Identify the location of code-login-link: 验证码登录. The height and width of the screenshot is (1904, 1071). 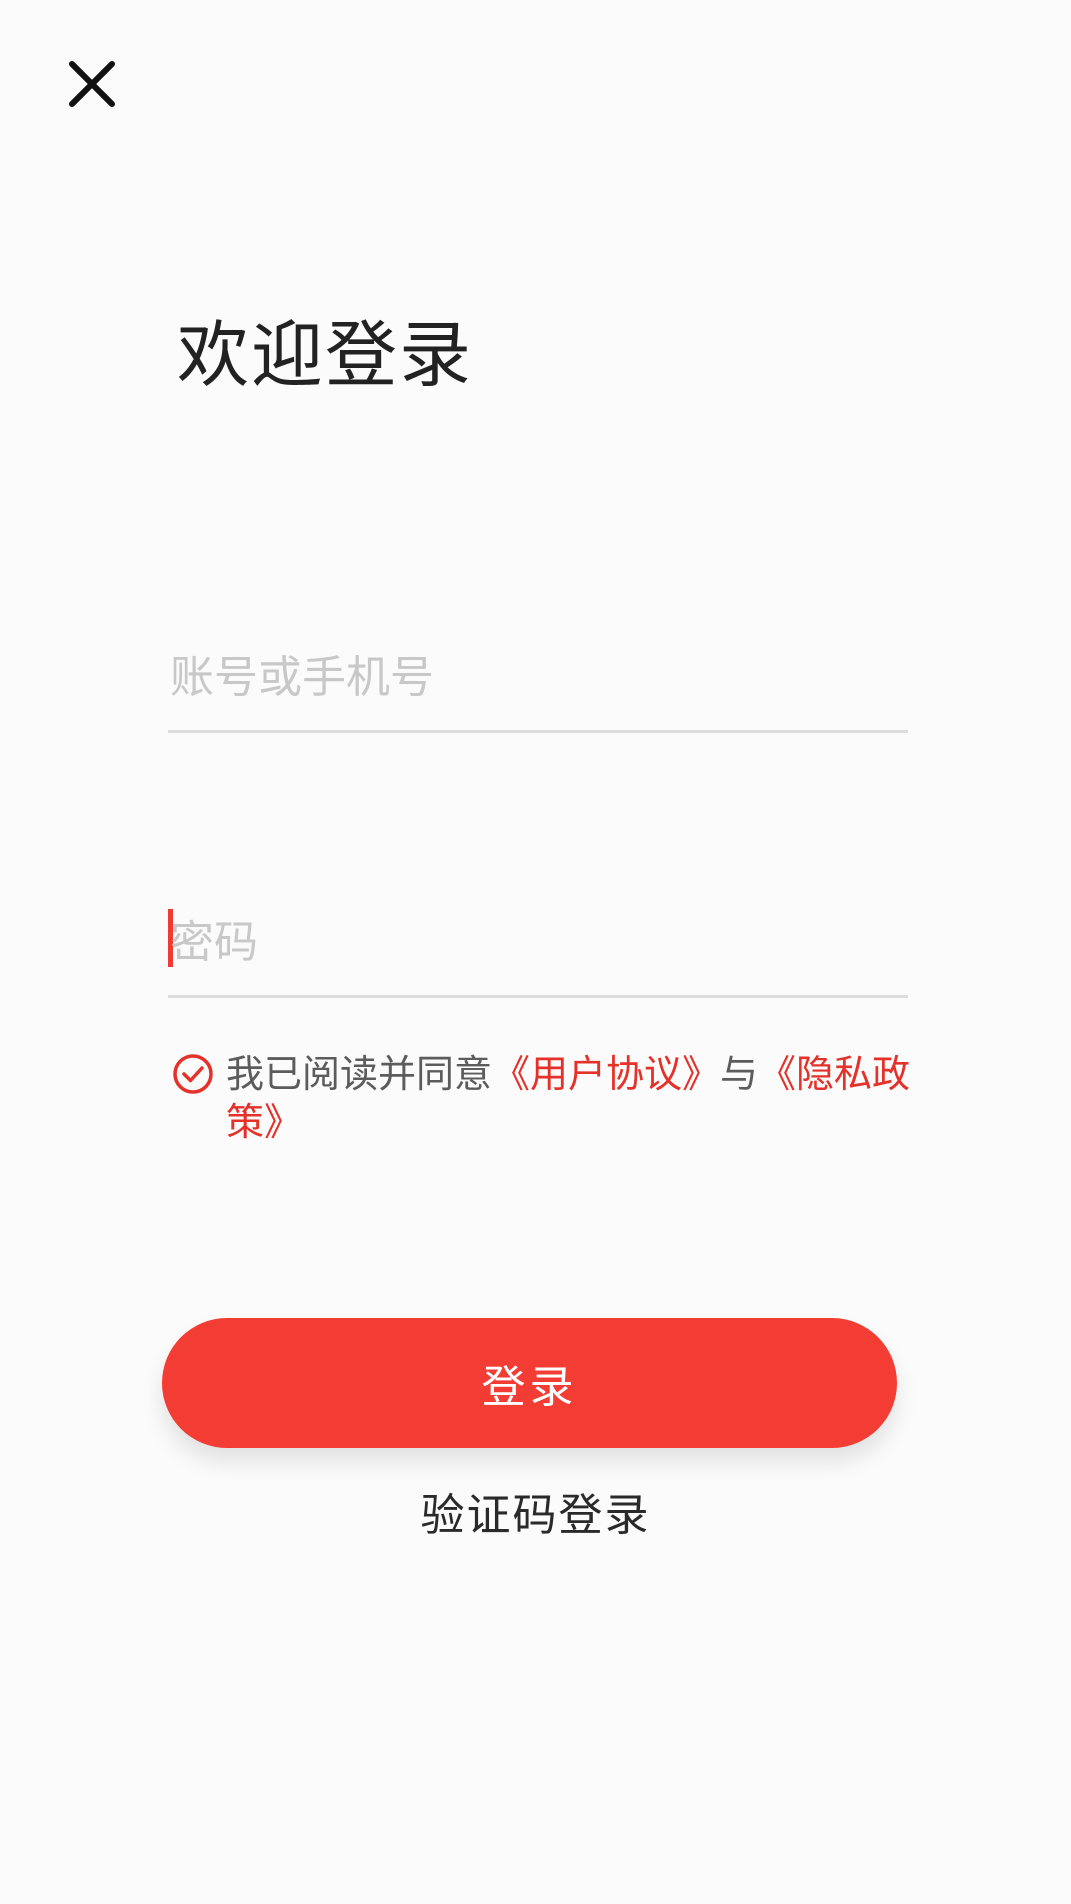
(535, 1516).